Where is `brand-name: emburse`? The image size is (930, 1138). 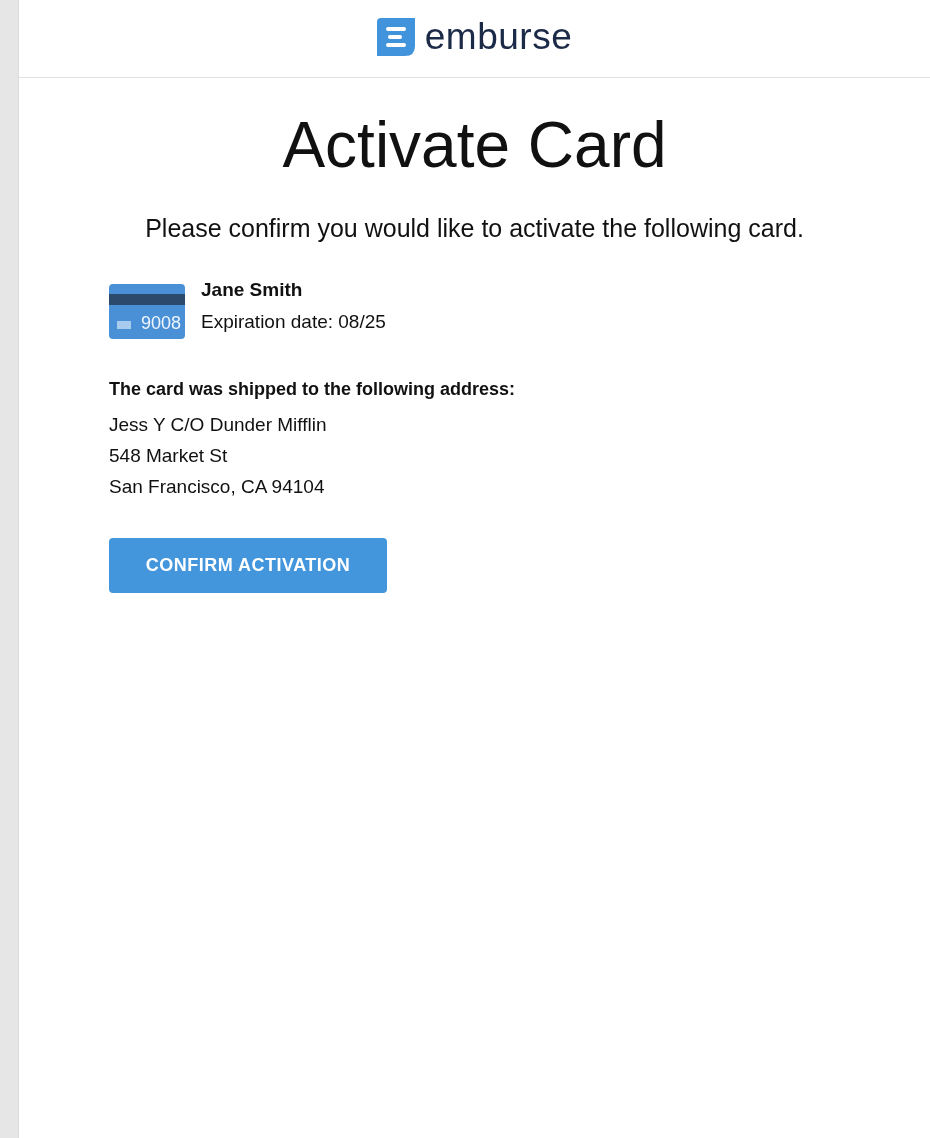 brand-name: emburse is located at coordinates (498, 36).